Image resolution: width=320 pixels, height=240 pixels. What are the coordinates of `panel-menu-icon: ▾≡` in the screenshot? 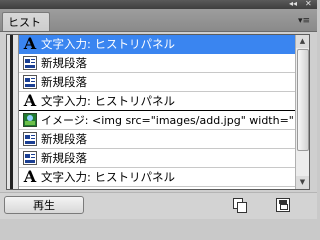 It's located at (304, 21).